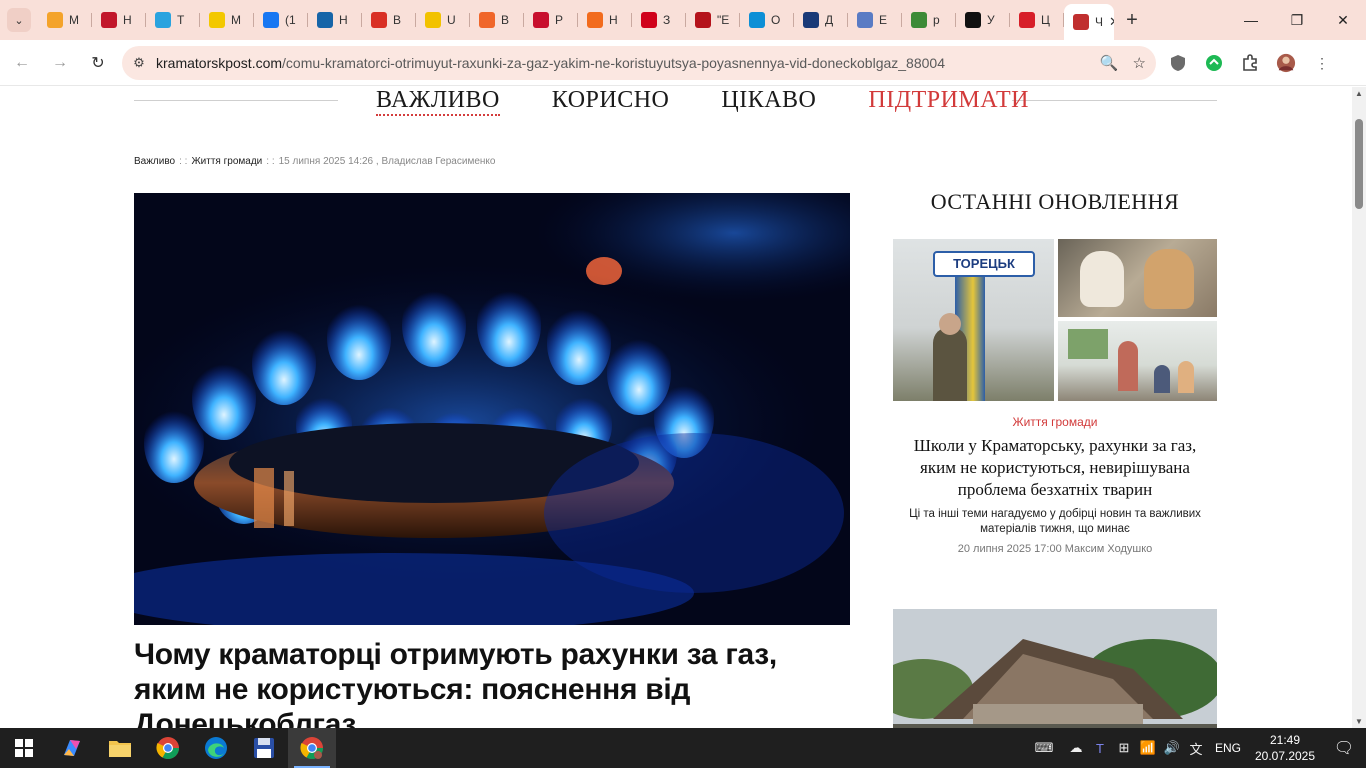 Image resolution: width=1366 pixels, height=768 pixels. What do you see at coordinates (875, 20) in the screenshot?
I see `tab: Е` at bounding box center [875, 20].